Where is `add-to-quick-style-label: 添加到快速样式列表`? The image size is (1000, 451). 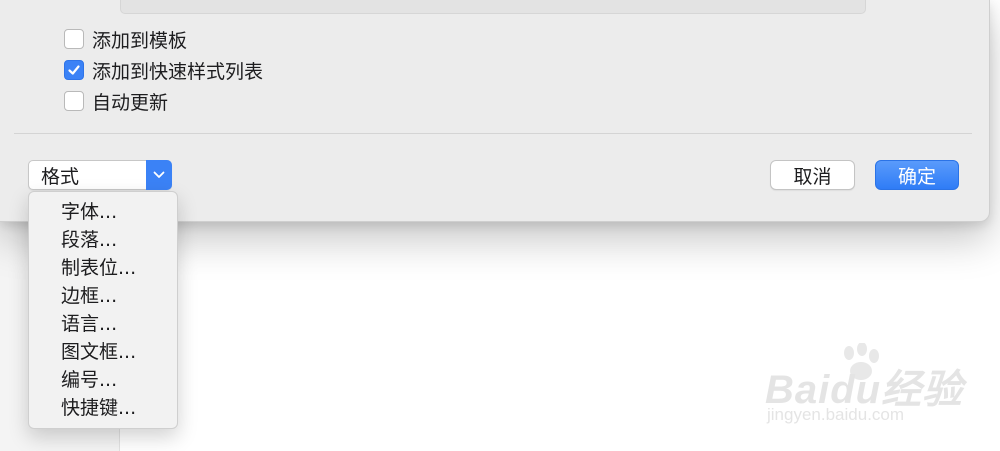 add-to-quick-style-label: 添加到快速样式列表 is located at coordinates (178, 71).